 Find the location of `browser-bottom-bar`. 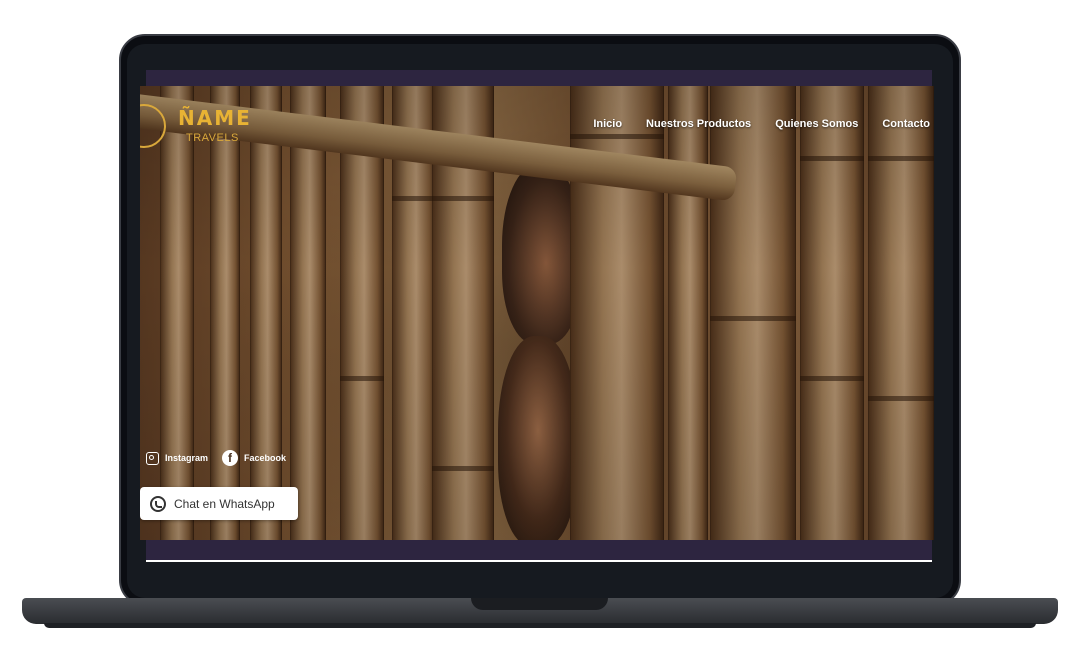

browser-bottom-bar is located at coordinates (539, 550).